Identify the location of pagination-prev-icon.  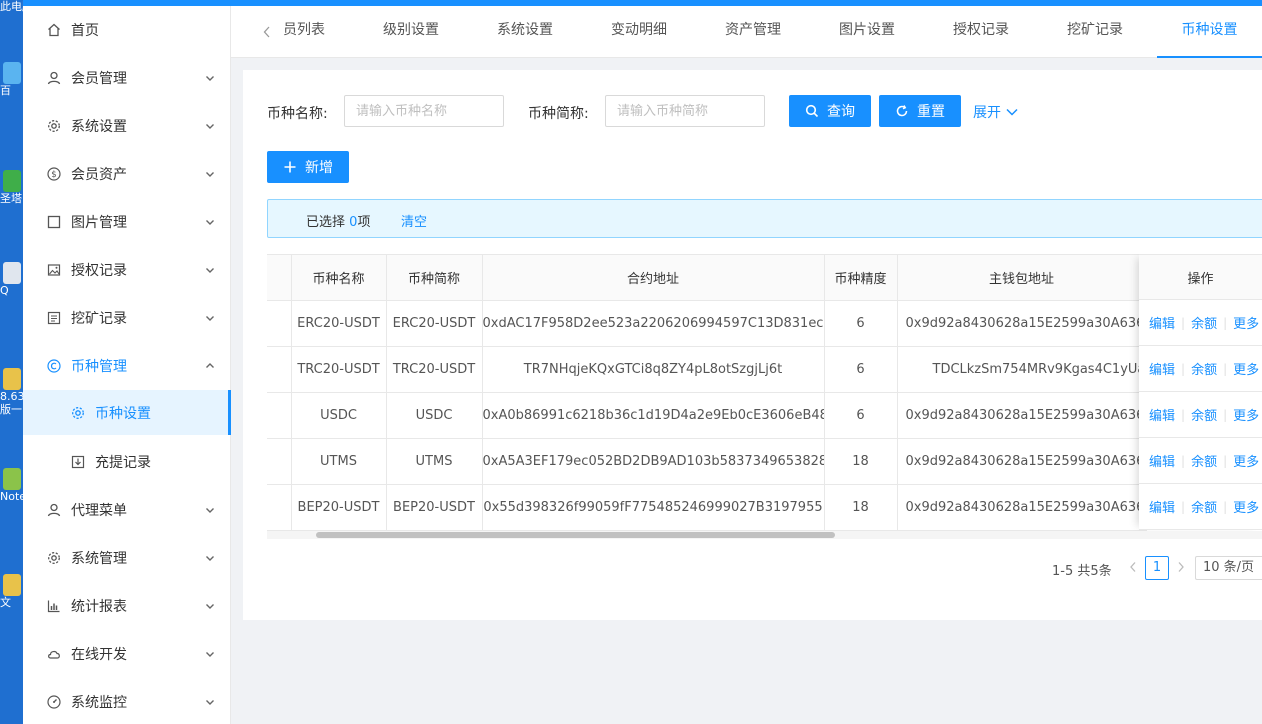
(1133, 569).